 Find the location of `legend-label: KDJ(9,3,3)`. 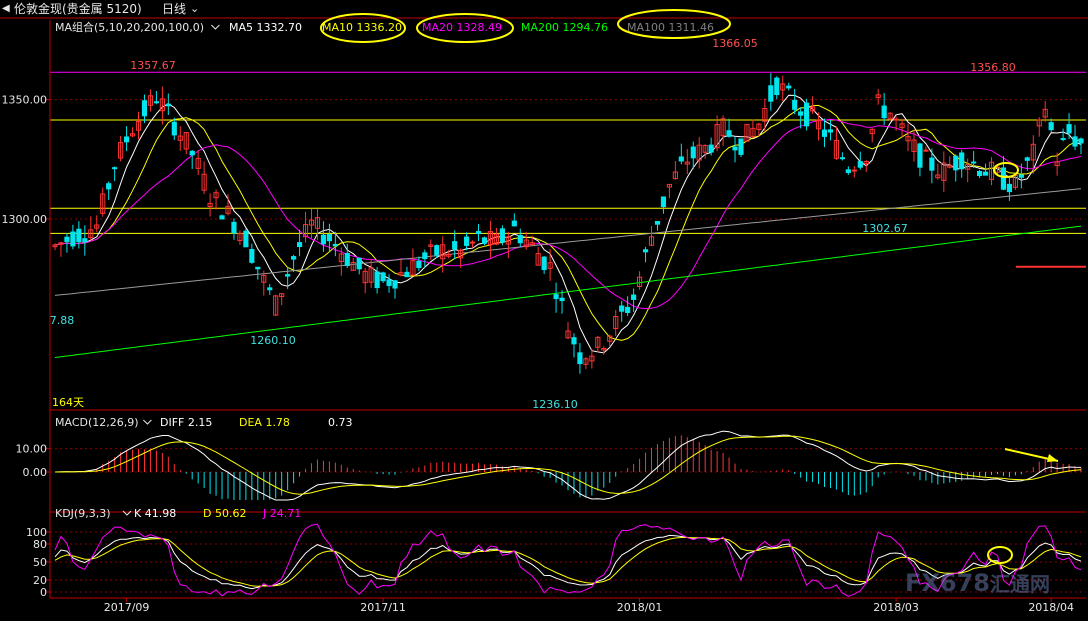

legend-label: KDJ(9,3,3) is located at coordinates (83, 513).